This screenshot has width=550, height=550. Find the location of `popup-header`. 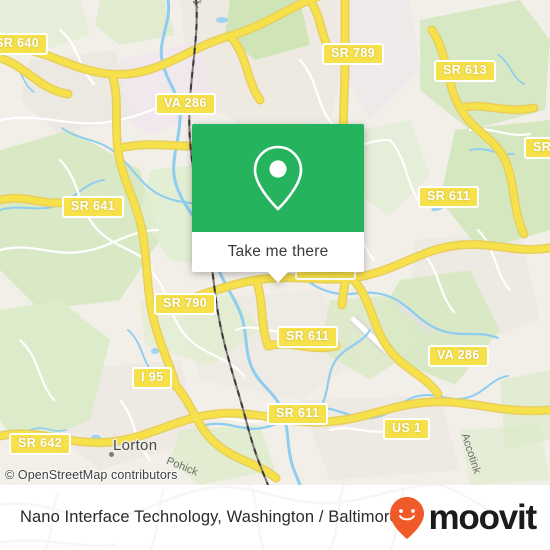

popup-header is located at coordinates (278, 178).